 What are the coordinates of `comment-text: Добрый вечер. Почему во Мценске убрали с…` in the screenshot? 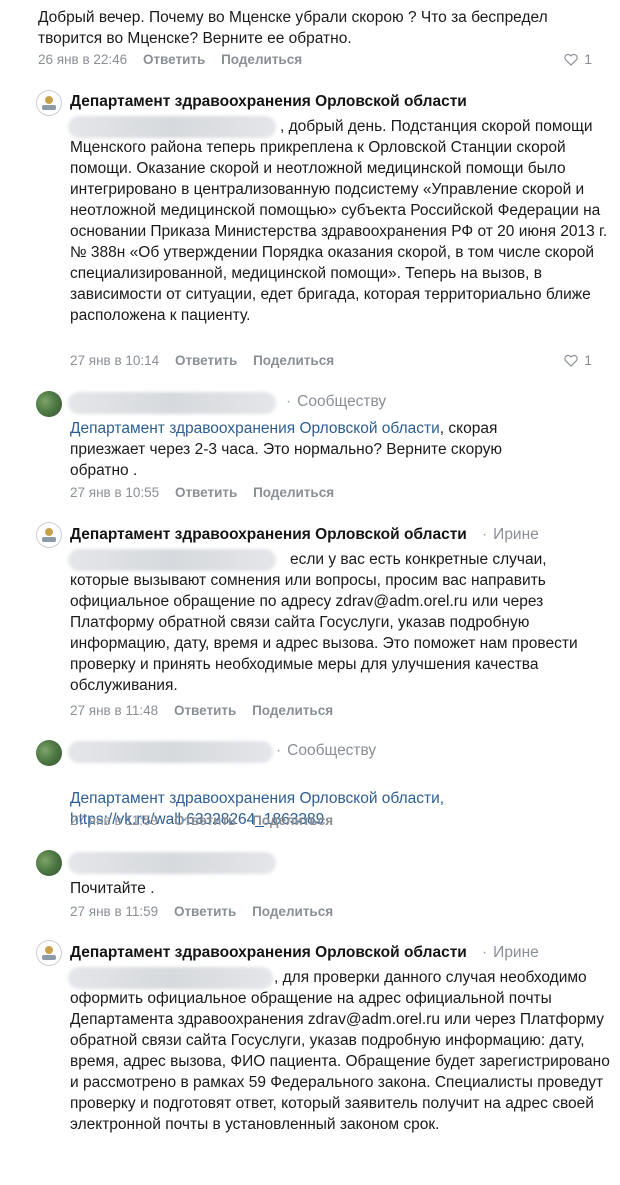 It's located at (293, 28).